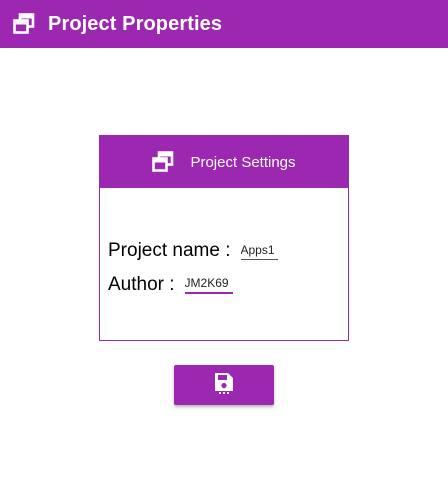  I want to click on project-name-row: Project name : Apps1, so click(193, 251).